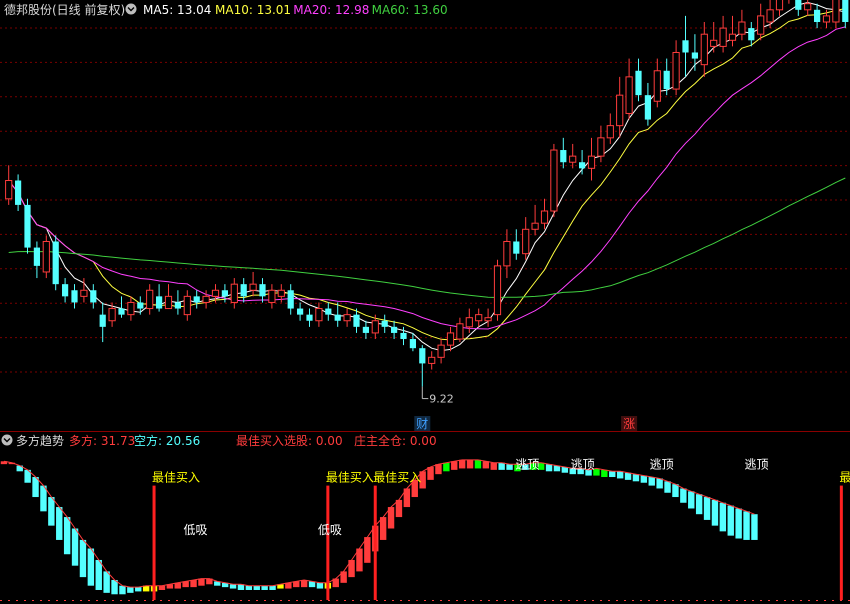 This screenshot has height=604, width=850. What do you see at coordinates (167, 440) in the screenshot?
I see `indicator-value-1: 空方: 20.56` at bounding box center [167, 440].